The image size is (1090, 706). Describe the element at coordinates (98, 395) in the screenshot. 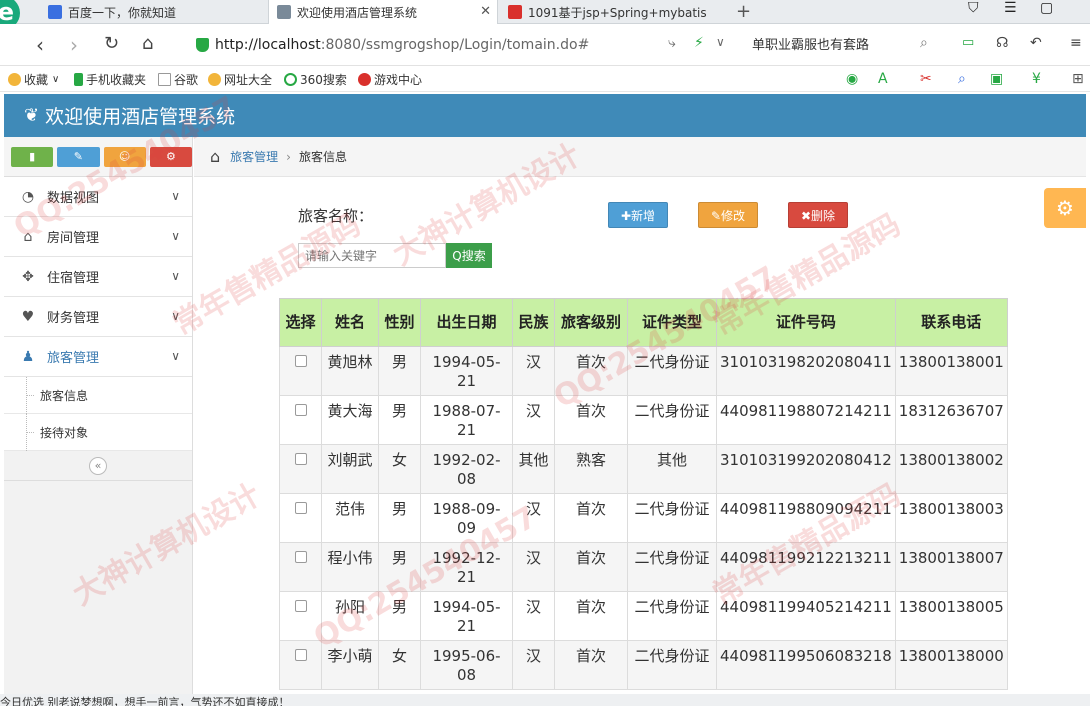

I see `sidebar-subitem-guest-info: 旅客信息` at that location.